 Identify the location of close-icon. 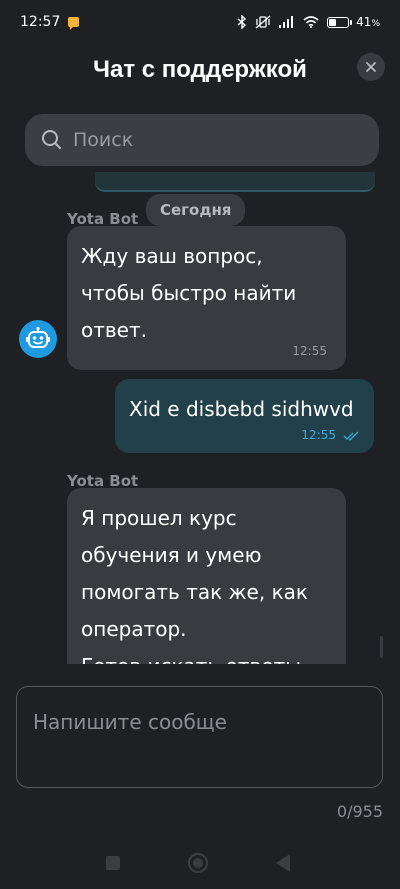
(371, 67).